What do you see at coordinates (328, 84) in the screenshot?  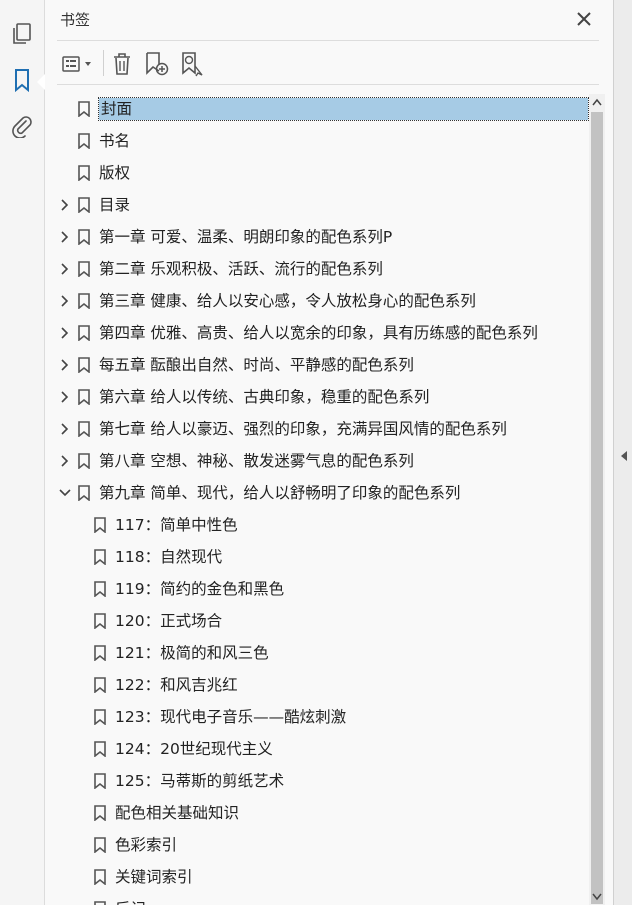 I see `toolbar-separator` at bounding box center [328, 84].